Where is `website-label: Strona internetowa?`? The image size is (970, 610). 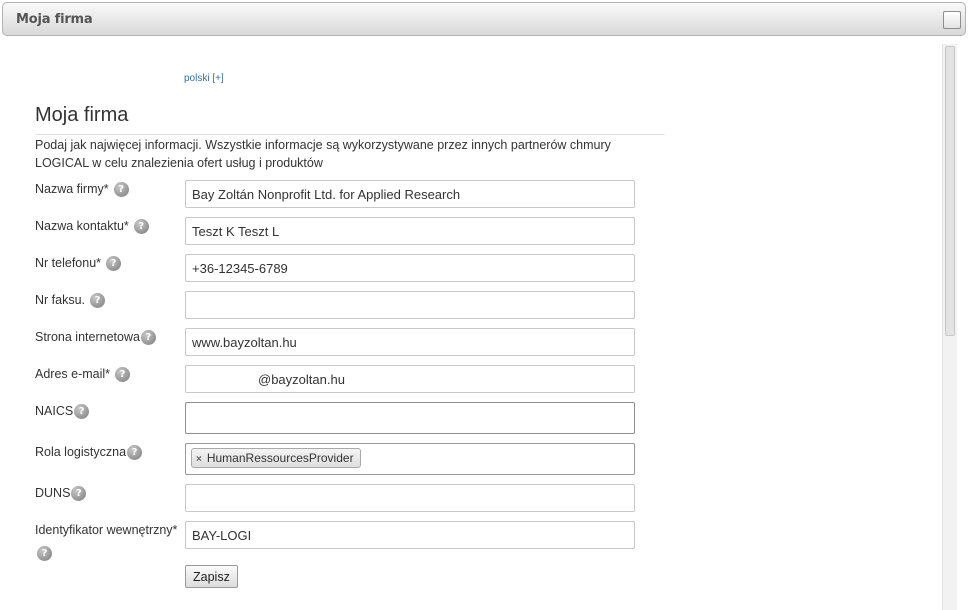 website-label: Strona internetowa? is located at coordinates (95, 338).